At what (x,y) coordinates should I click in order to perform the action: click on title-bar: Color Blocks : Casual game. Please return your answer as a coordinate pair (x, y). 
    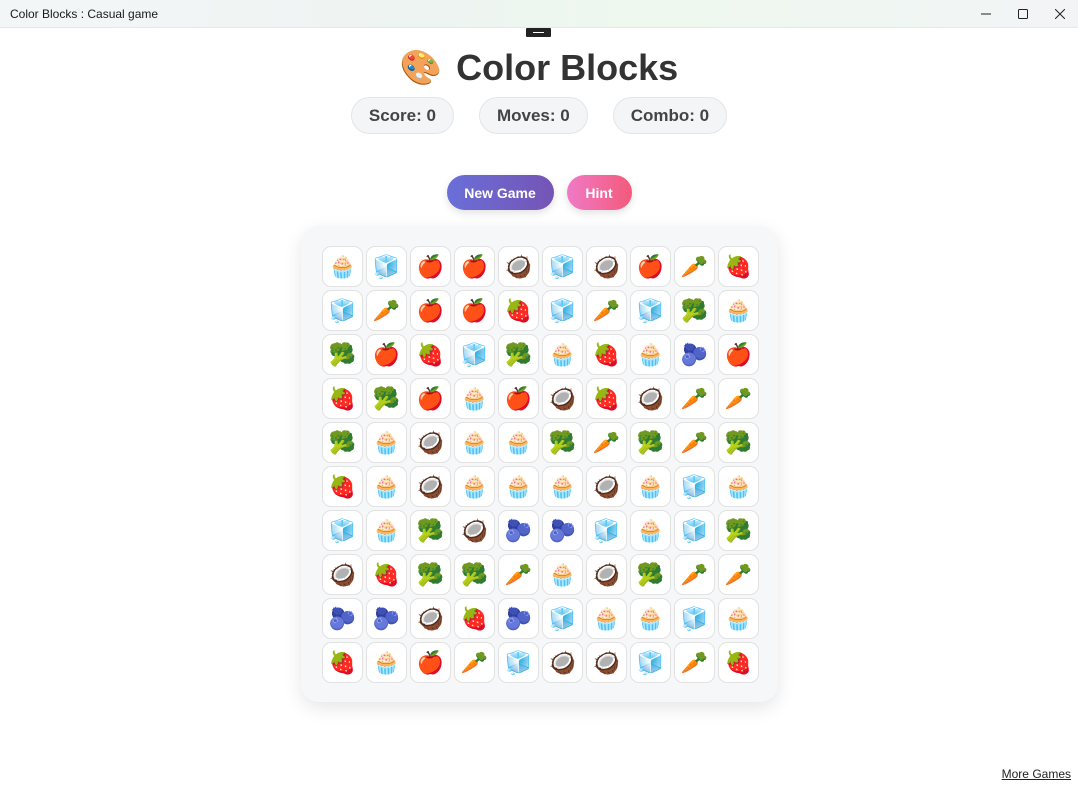
    Looking at the image, I should click on (539, 14).